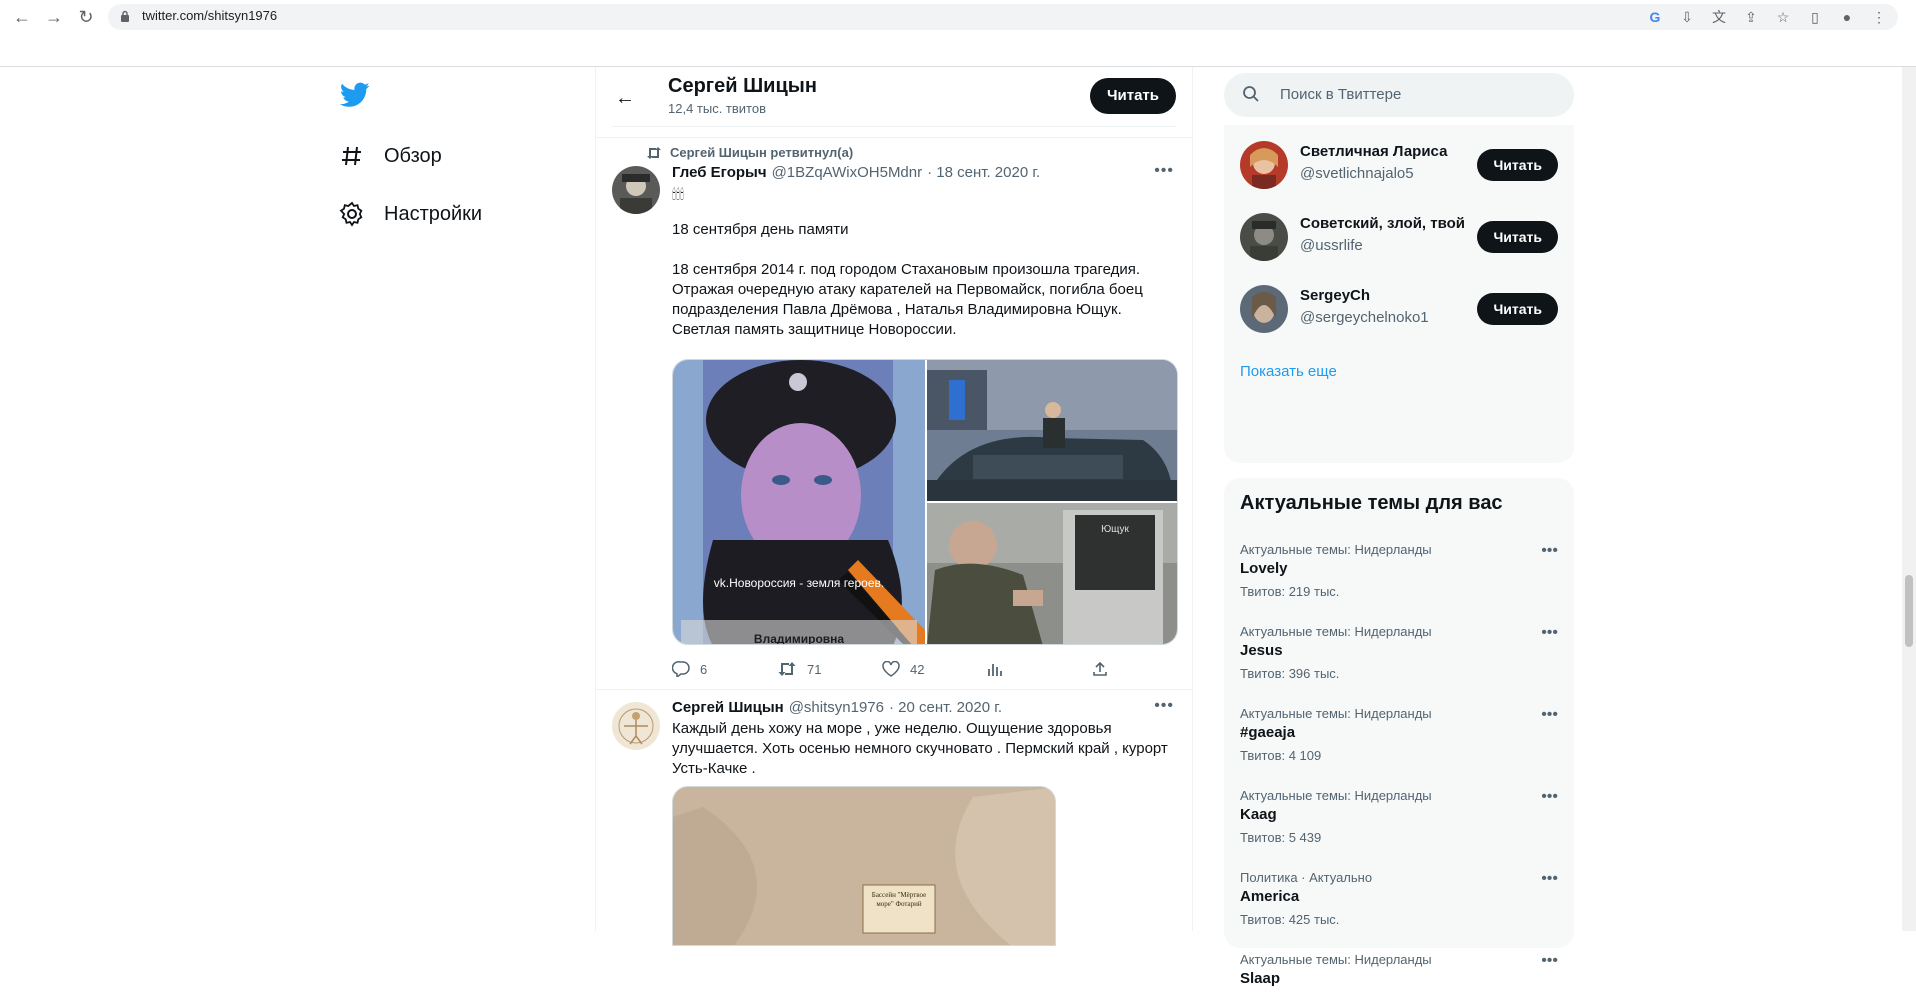  What do you see at coordinates (728, 707) in the screenshot?
I see `author-name: Сергей Шицын` at bounding box center [728, 707].